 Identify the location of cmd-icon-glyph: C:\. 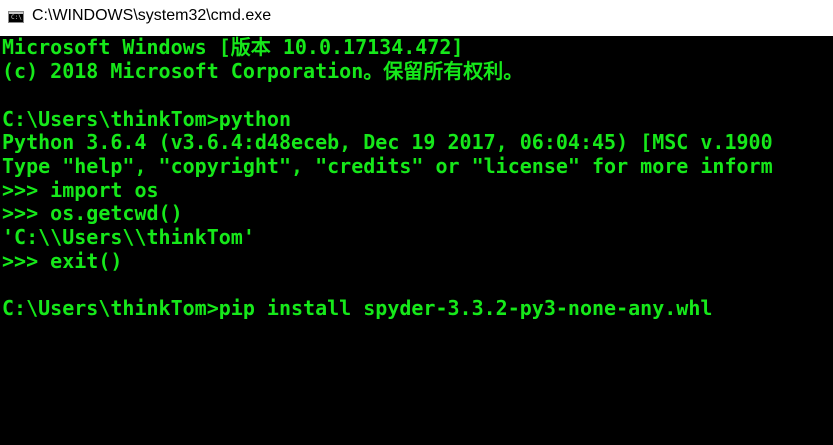
(16, 17).